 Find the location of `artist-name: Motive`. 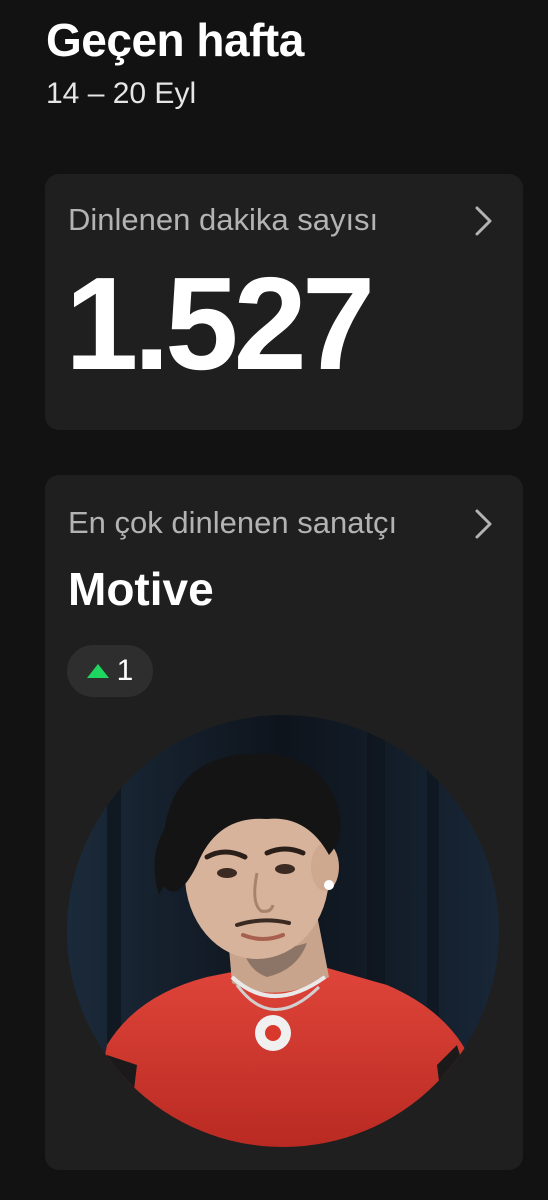

artist-name: Motive is located at coordinates (141, 589).